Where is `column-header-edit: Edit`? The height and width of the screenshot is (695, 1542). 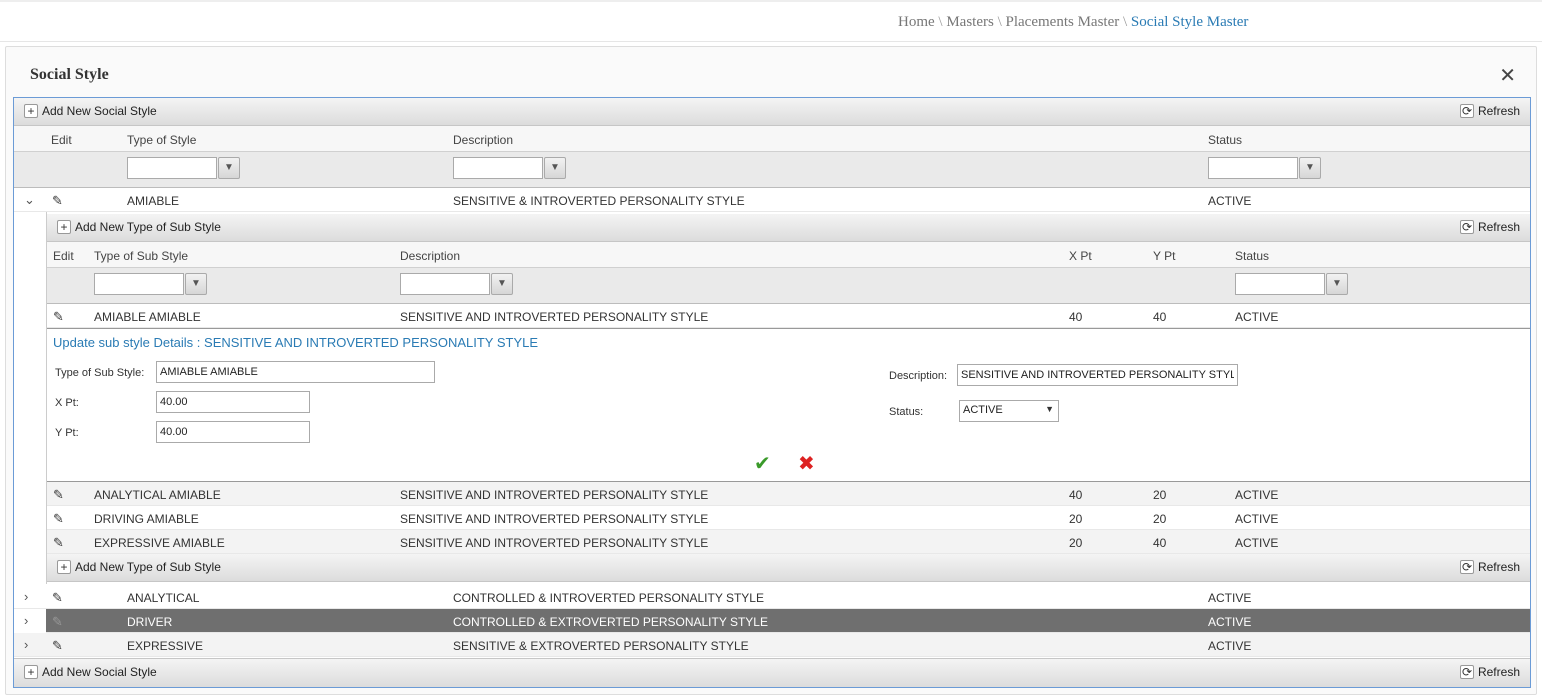 column-header-edit: Edit is located at coordinates (63, 256).